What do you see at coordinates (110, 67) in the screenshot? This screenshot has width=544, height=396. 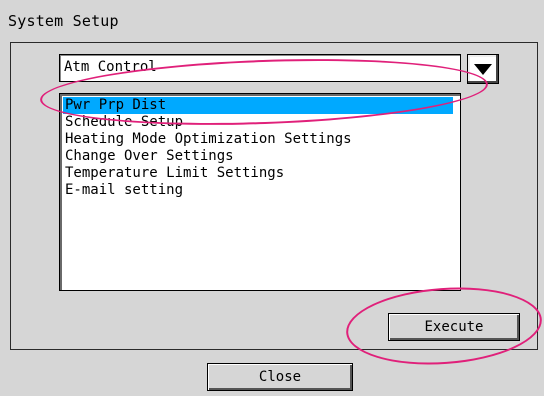 I see `dropdown-selected-value: Atm Control` at bounding box center [110, 67].